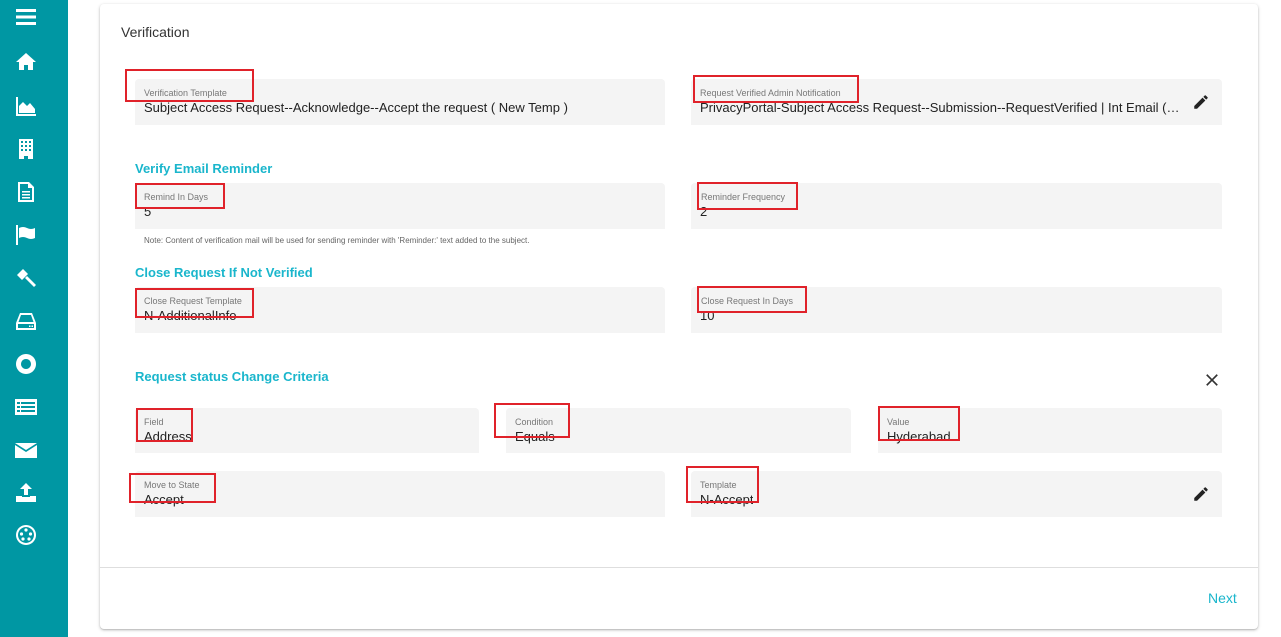 This screenshot has height=637, width=1281. What do you see at coordinates (747, 301) in the screenshot?
I see `field-label: Close Request In Days` at bounding box center [747, 301].